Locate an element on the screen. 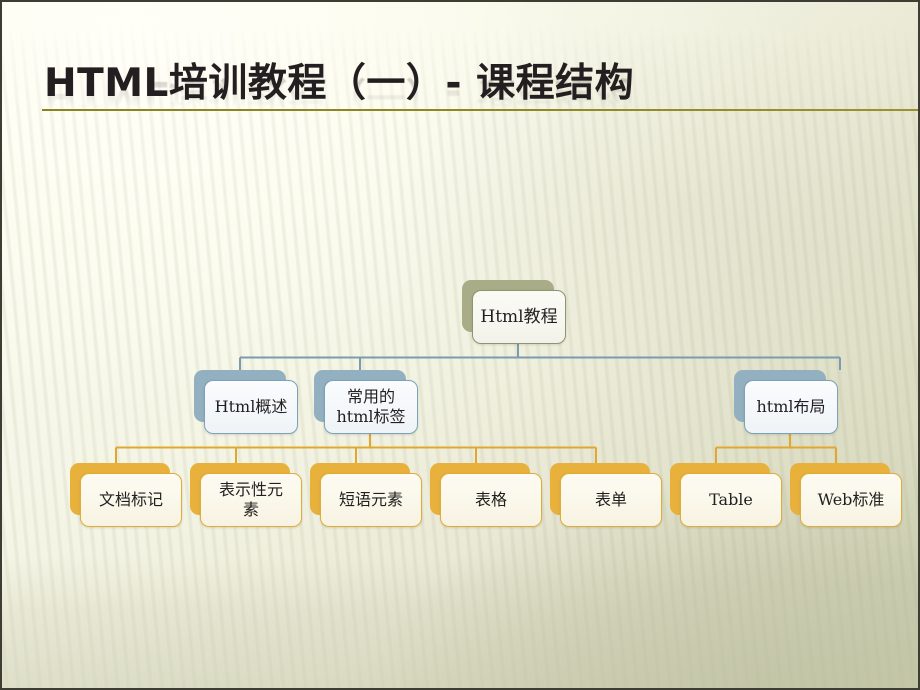 The width and height of the screenshot is (920, 690). node-face-box: 表单 is located at coordinates (611, 500).